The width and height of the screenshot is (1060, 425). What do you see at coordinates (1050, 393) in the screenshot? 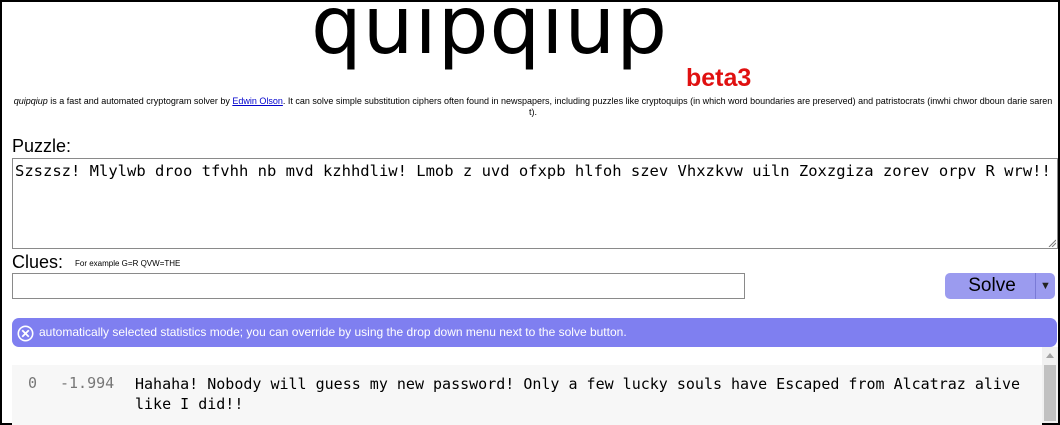
I see `scroll-thumb` at bounding box center [1050, 393].